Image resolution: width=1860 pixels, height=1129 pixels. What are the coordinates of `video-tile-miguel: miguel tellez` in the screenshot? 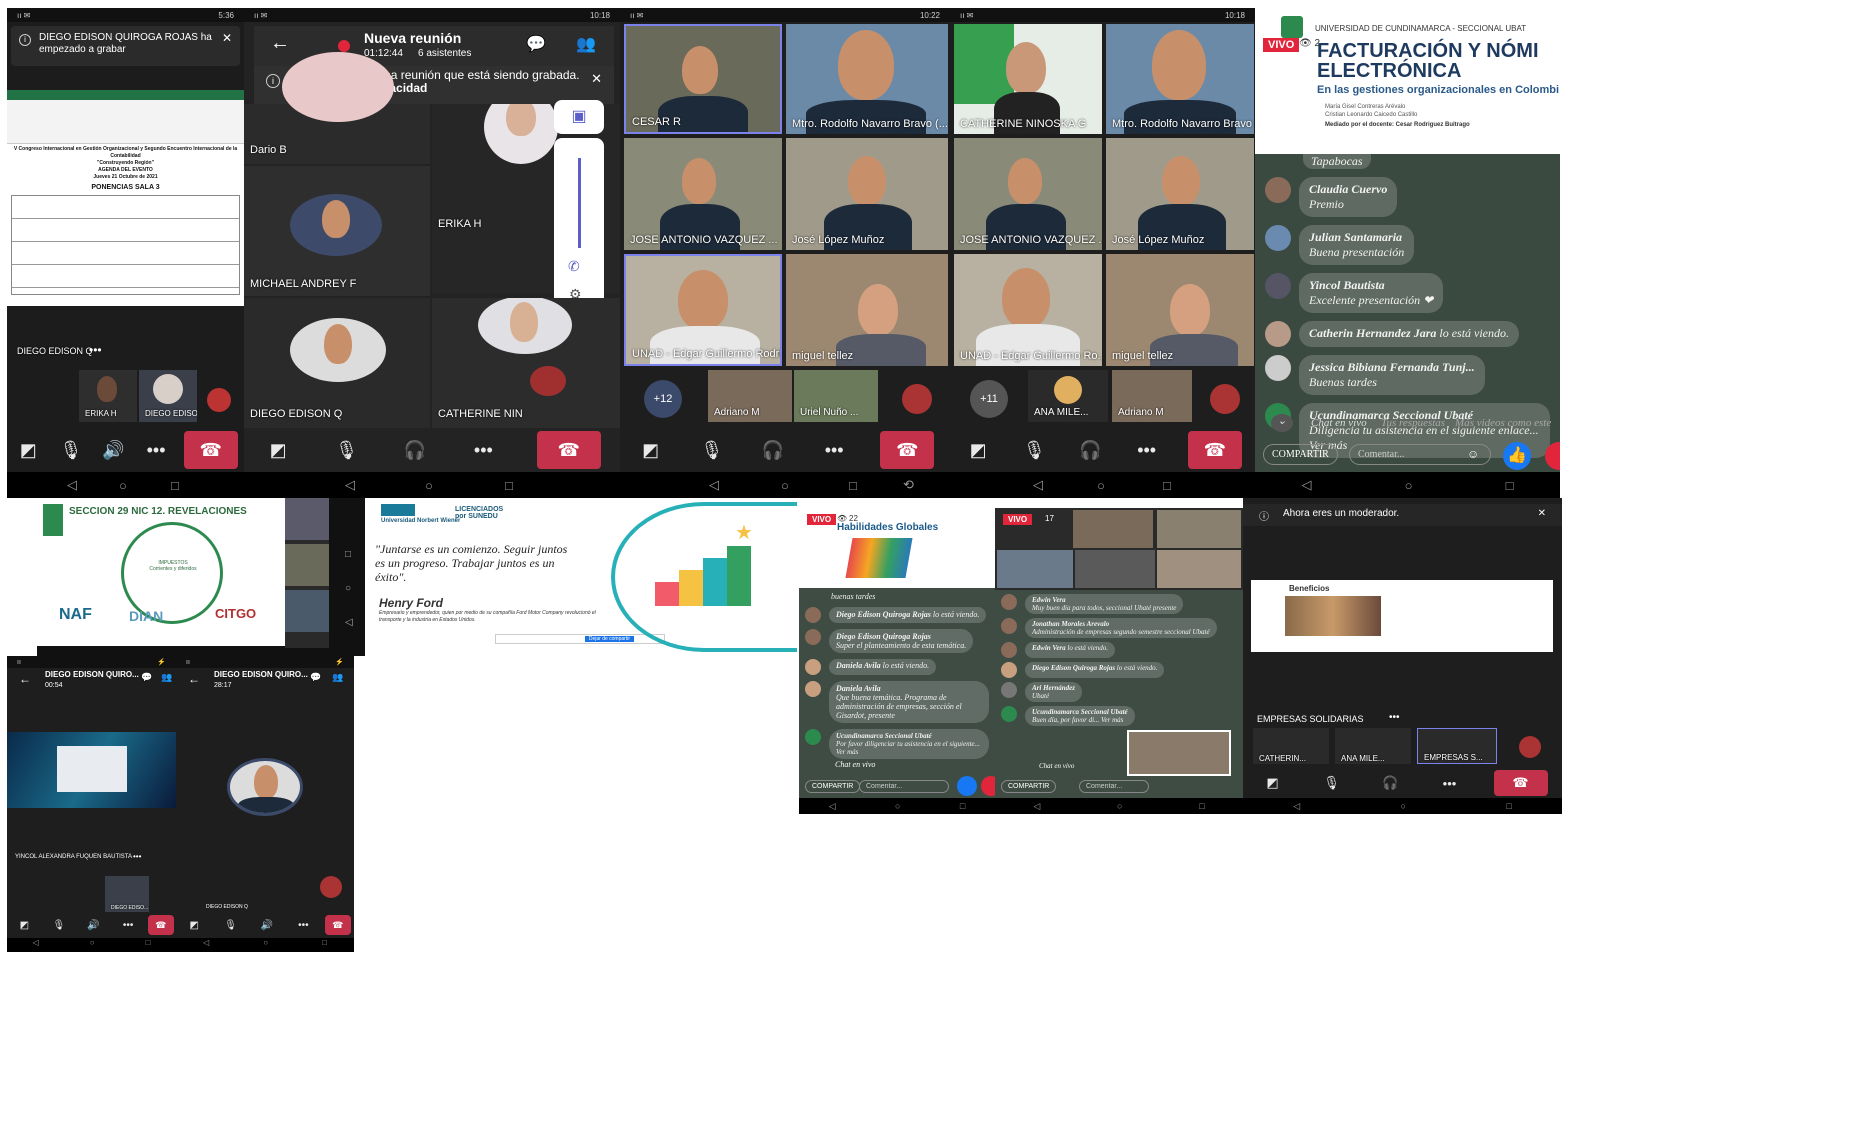 It's located at (1180, 310).